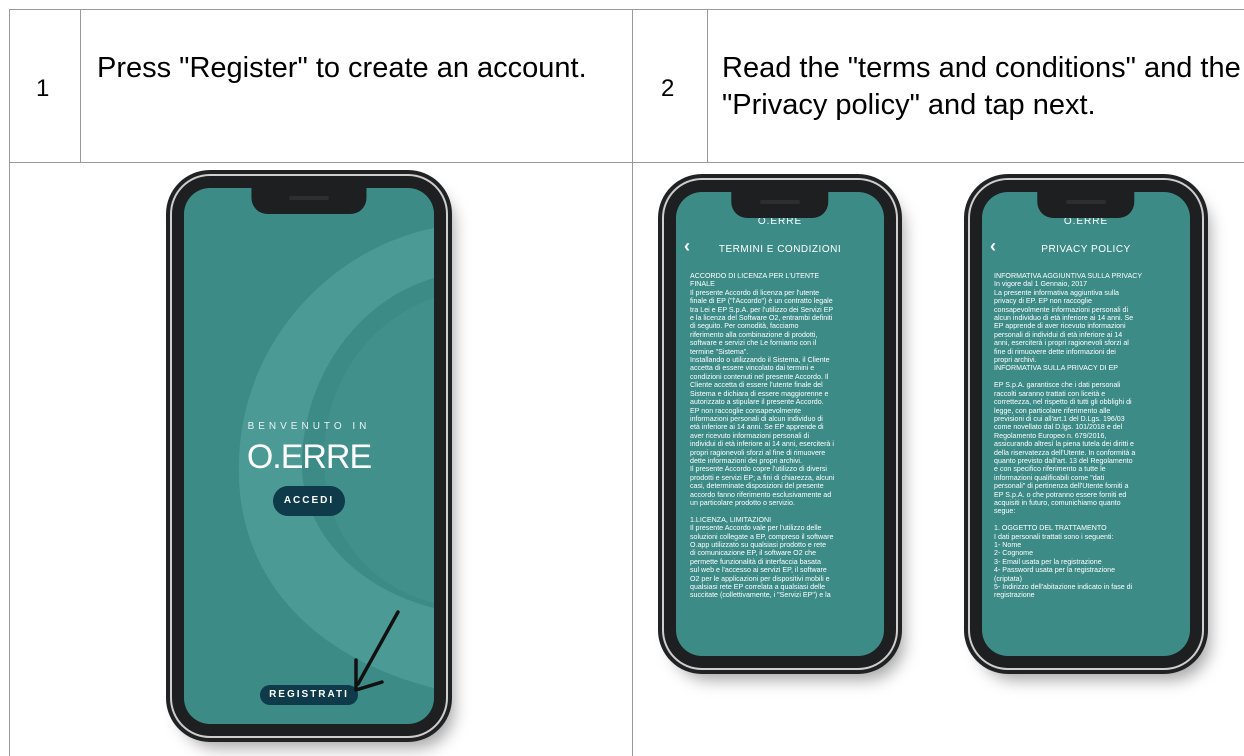 The height and width of the screenshot is (756, 1244). What do you see at coordinates (80, 85) in the screenshot?
I see `grid-line-step1-divider` at bounding box center [80, 85].